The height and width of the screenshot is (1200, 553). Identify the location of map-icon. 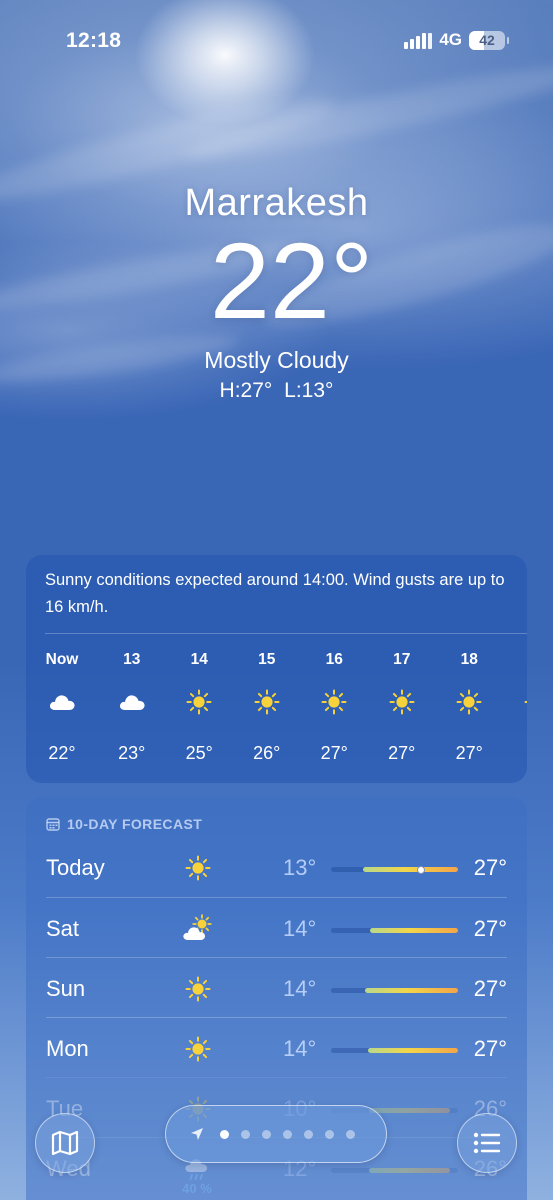
(65, 1143).